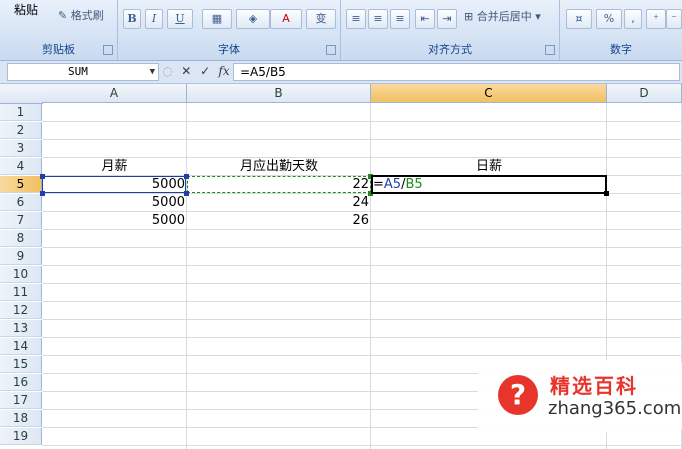  Describe the element at coordinates (21, 220) in the screenshot. I see `row-header-7: 7` at that location.